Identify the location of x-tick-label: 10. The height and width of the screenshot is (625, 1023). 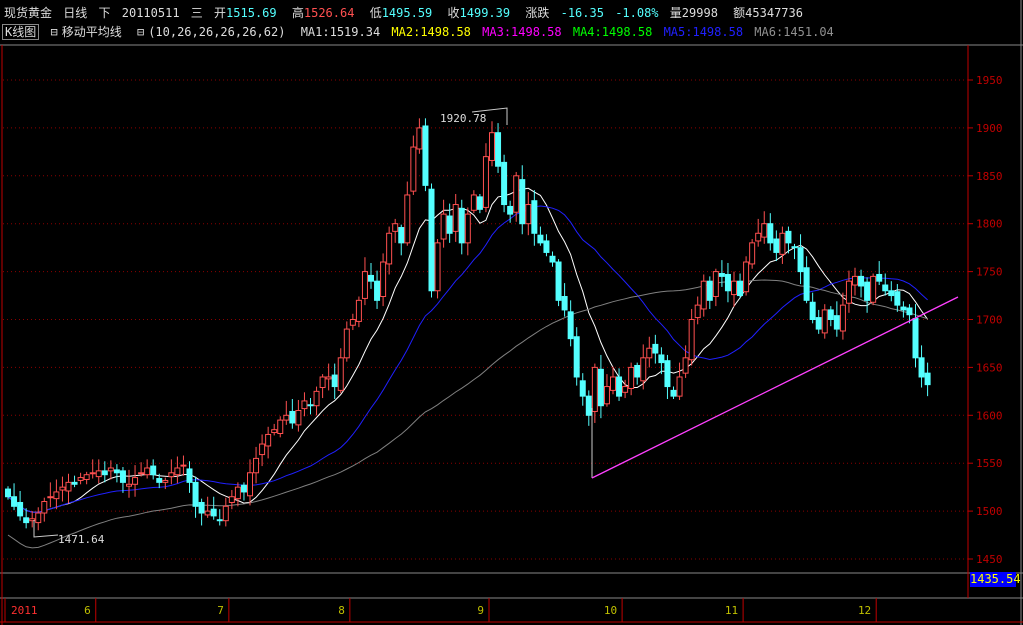
(610, 610).